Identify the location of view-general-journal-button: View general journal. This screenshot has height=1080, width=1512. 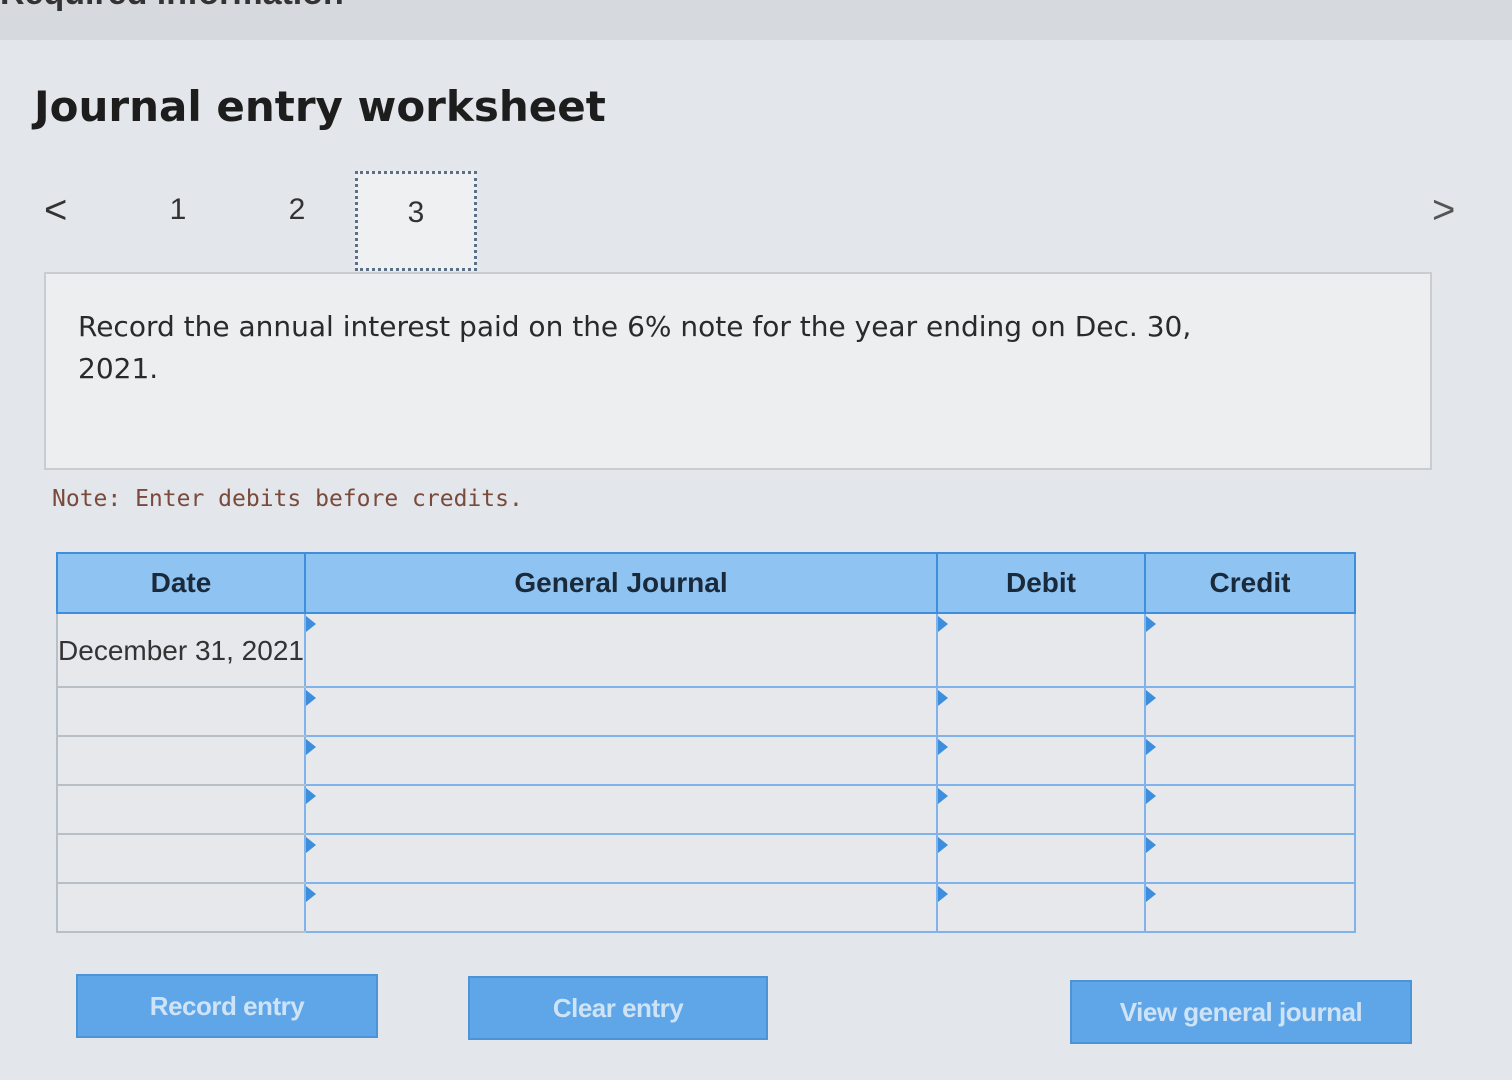
(1241, 1012).